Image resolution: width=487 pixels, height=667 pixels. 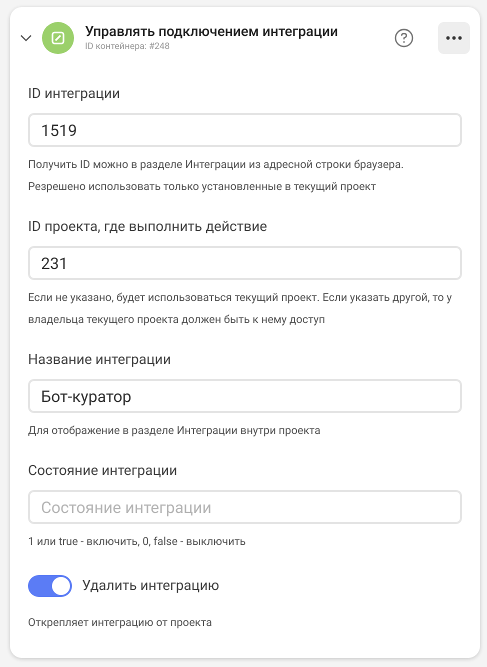 What do you see at coordinates (103, 471) in the screenshot?
I see `field-label: Состояние интеграции` at bounding box center [103, 471].